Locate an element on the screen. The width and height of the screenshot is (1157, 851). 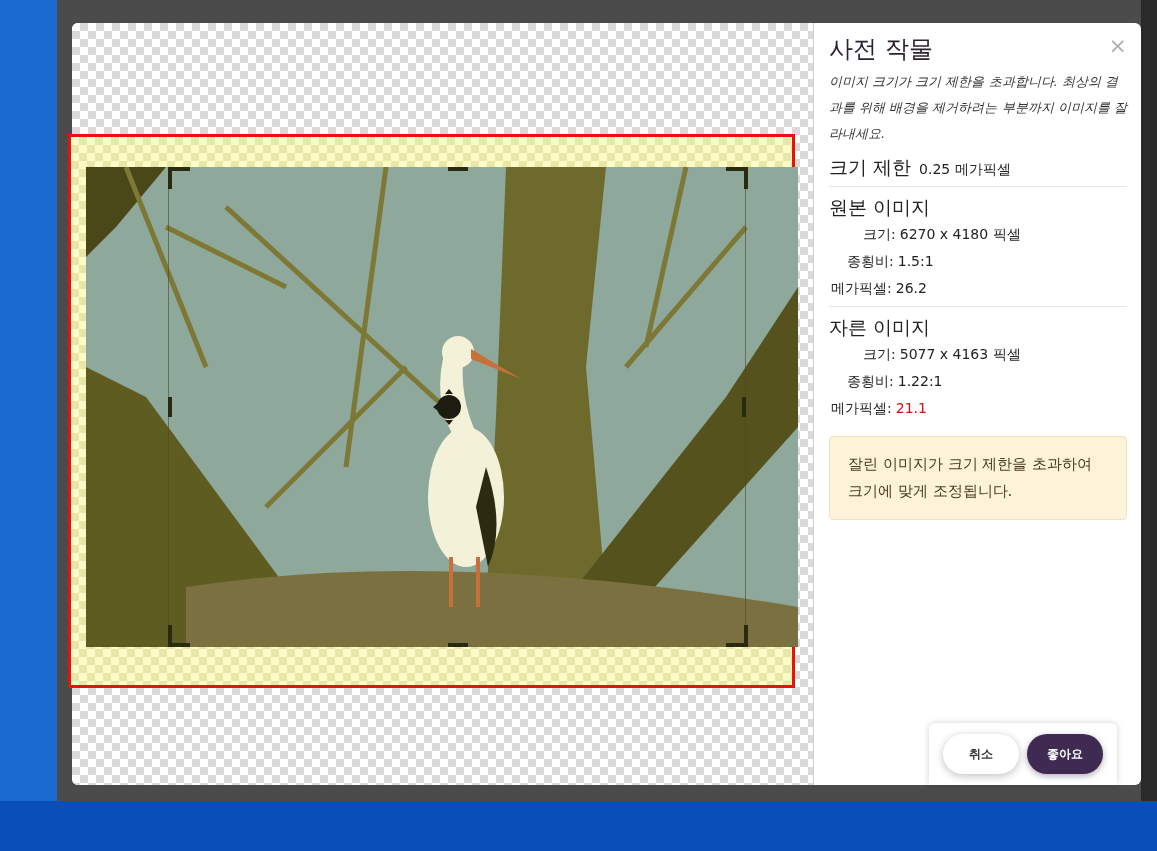
size-limit-label: 크기 제한 is located at coordinates (870, 167).